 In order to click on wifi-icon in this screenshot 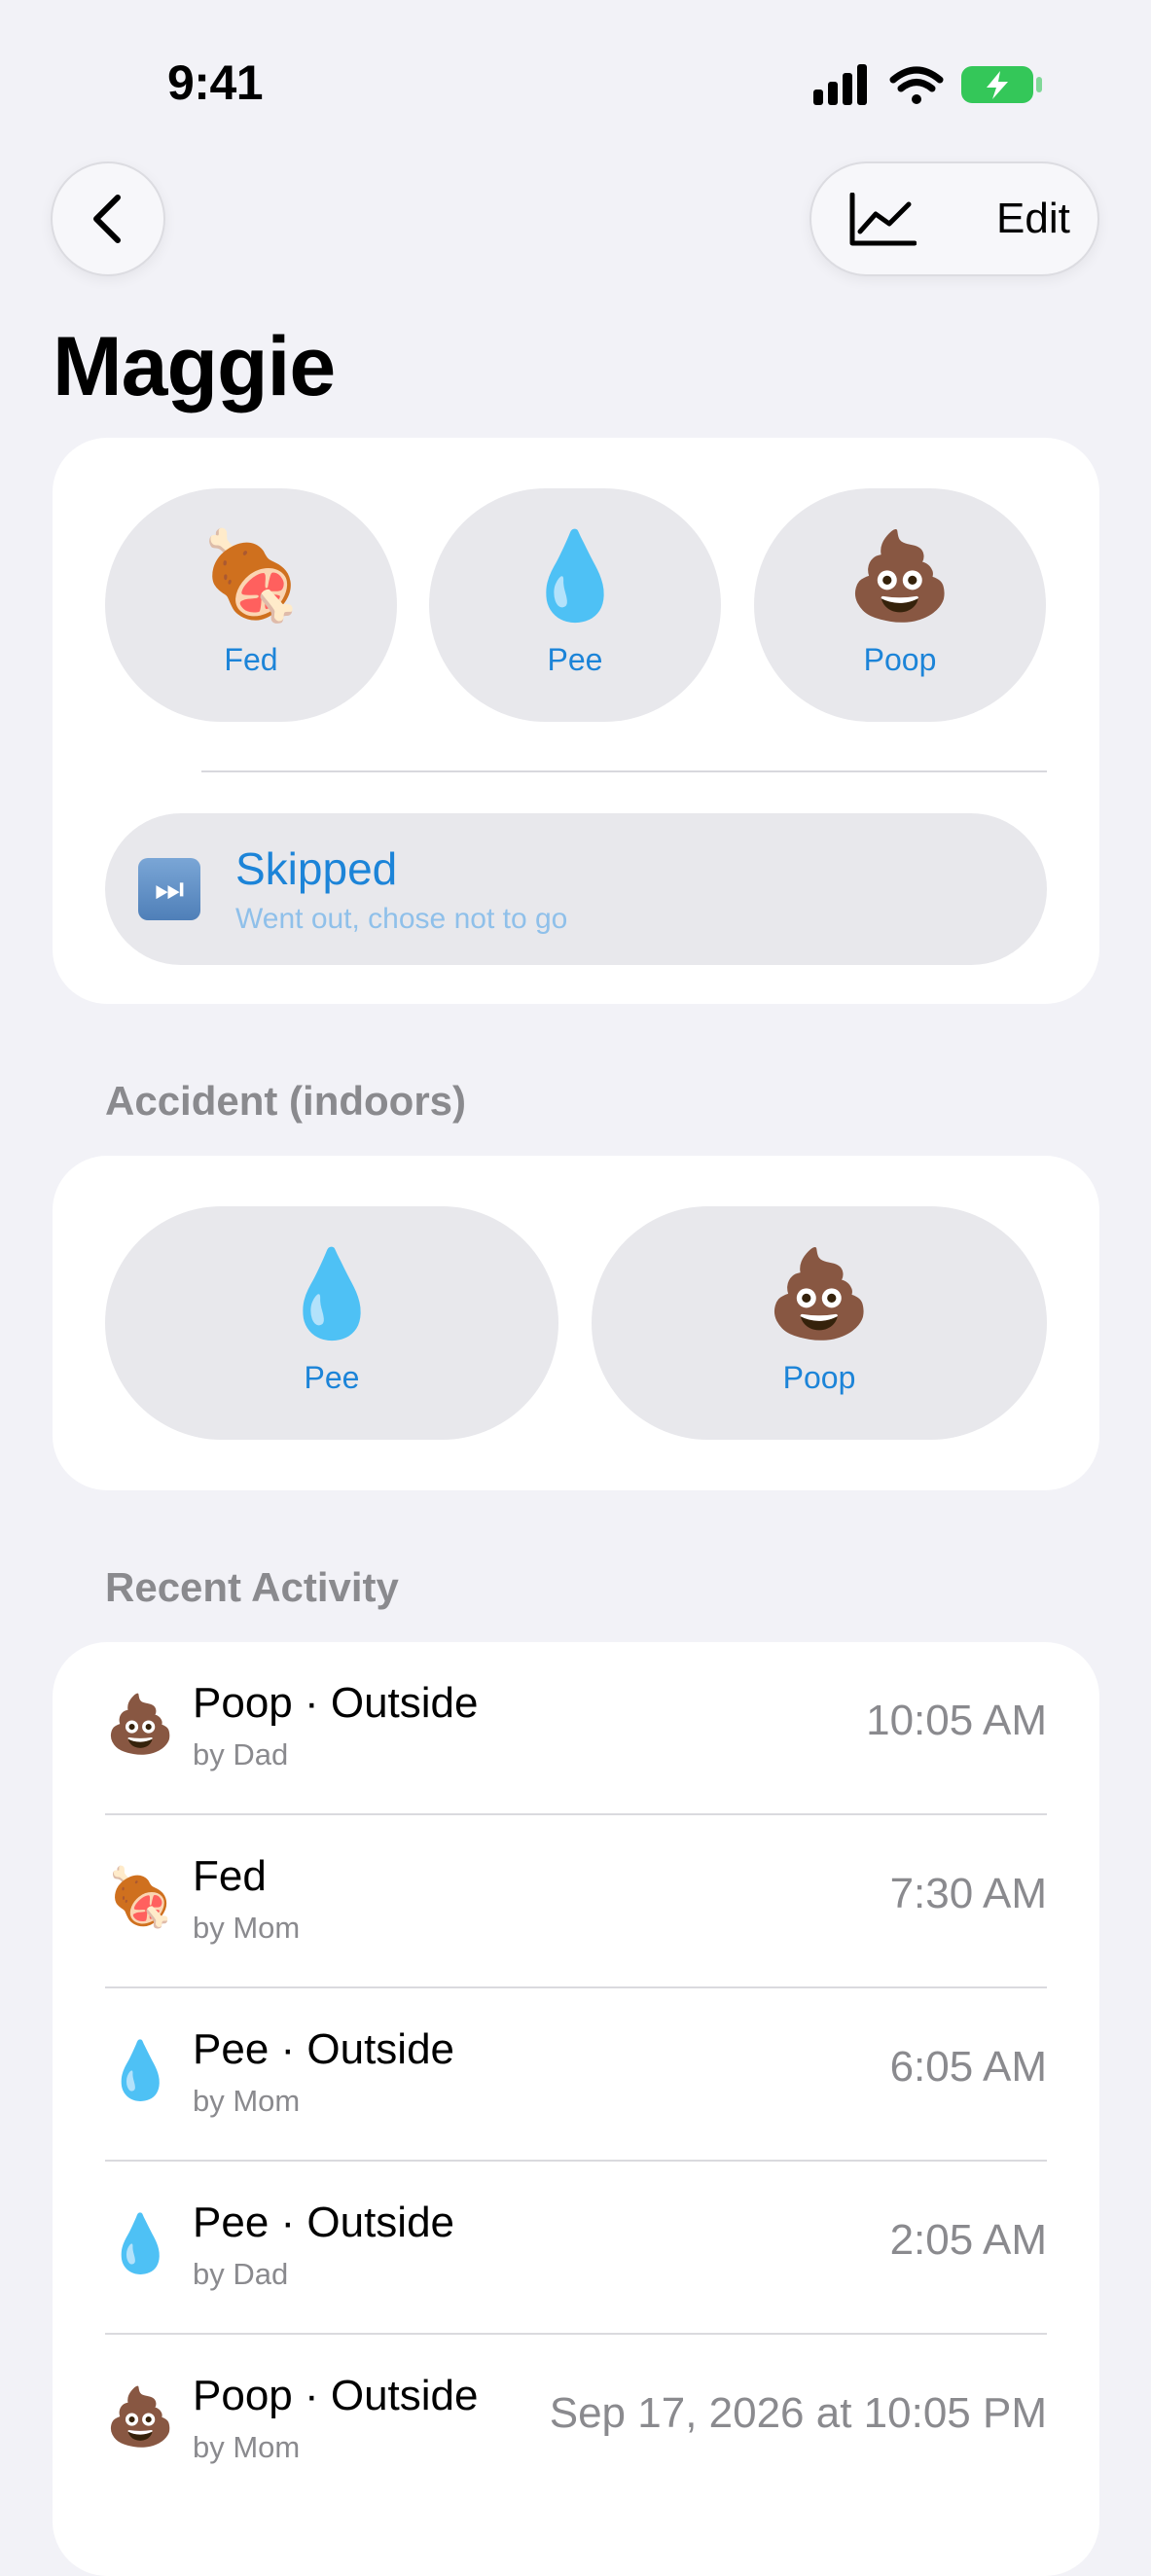, I will do `click(916, 85)`.